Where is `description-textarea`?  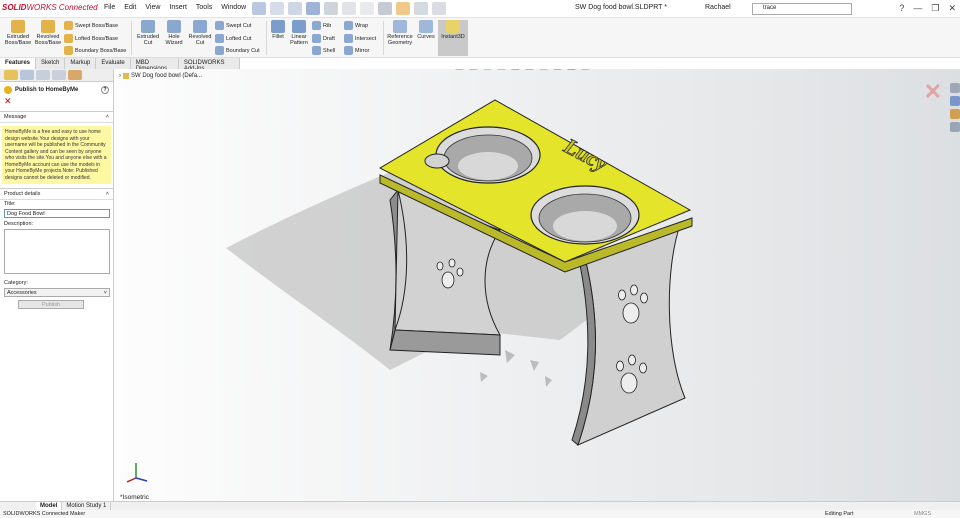
description-textarea is located at coordinates (57, 251).